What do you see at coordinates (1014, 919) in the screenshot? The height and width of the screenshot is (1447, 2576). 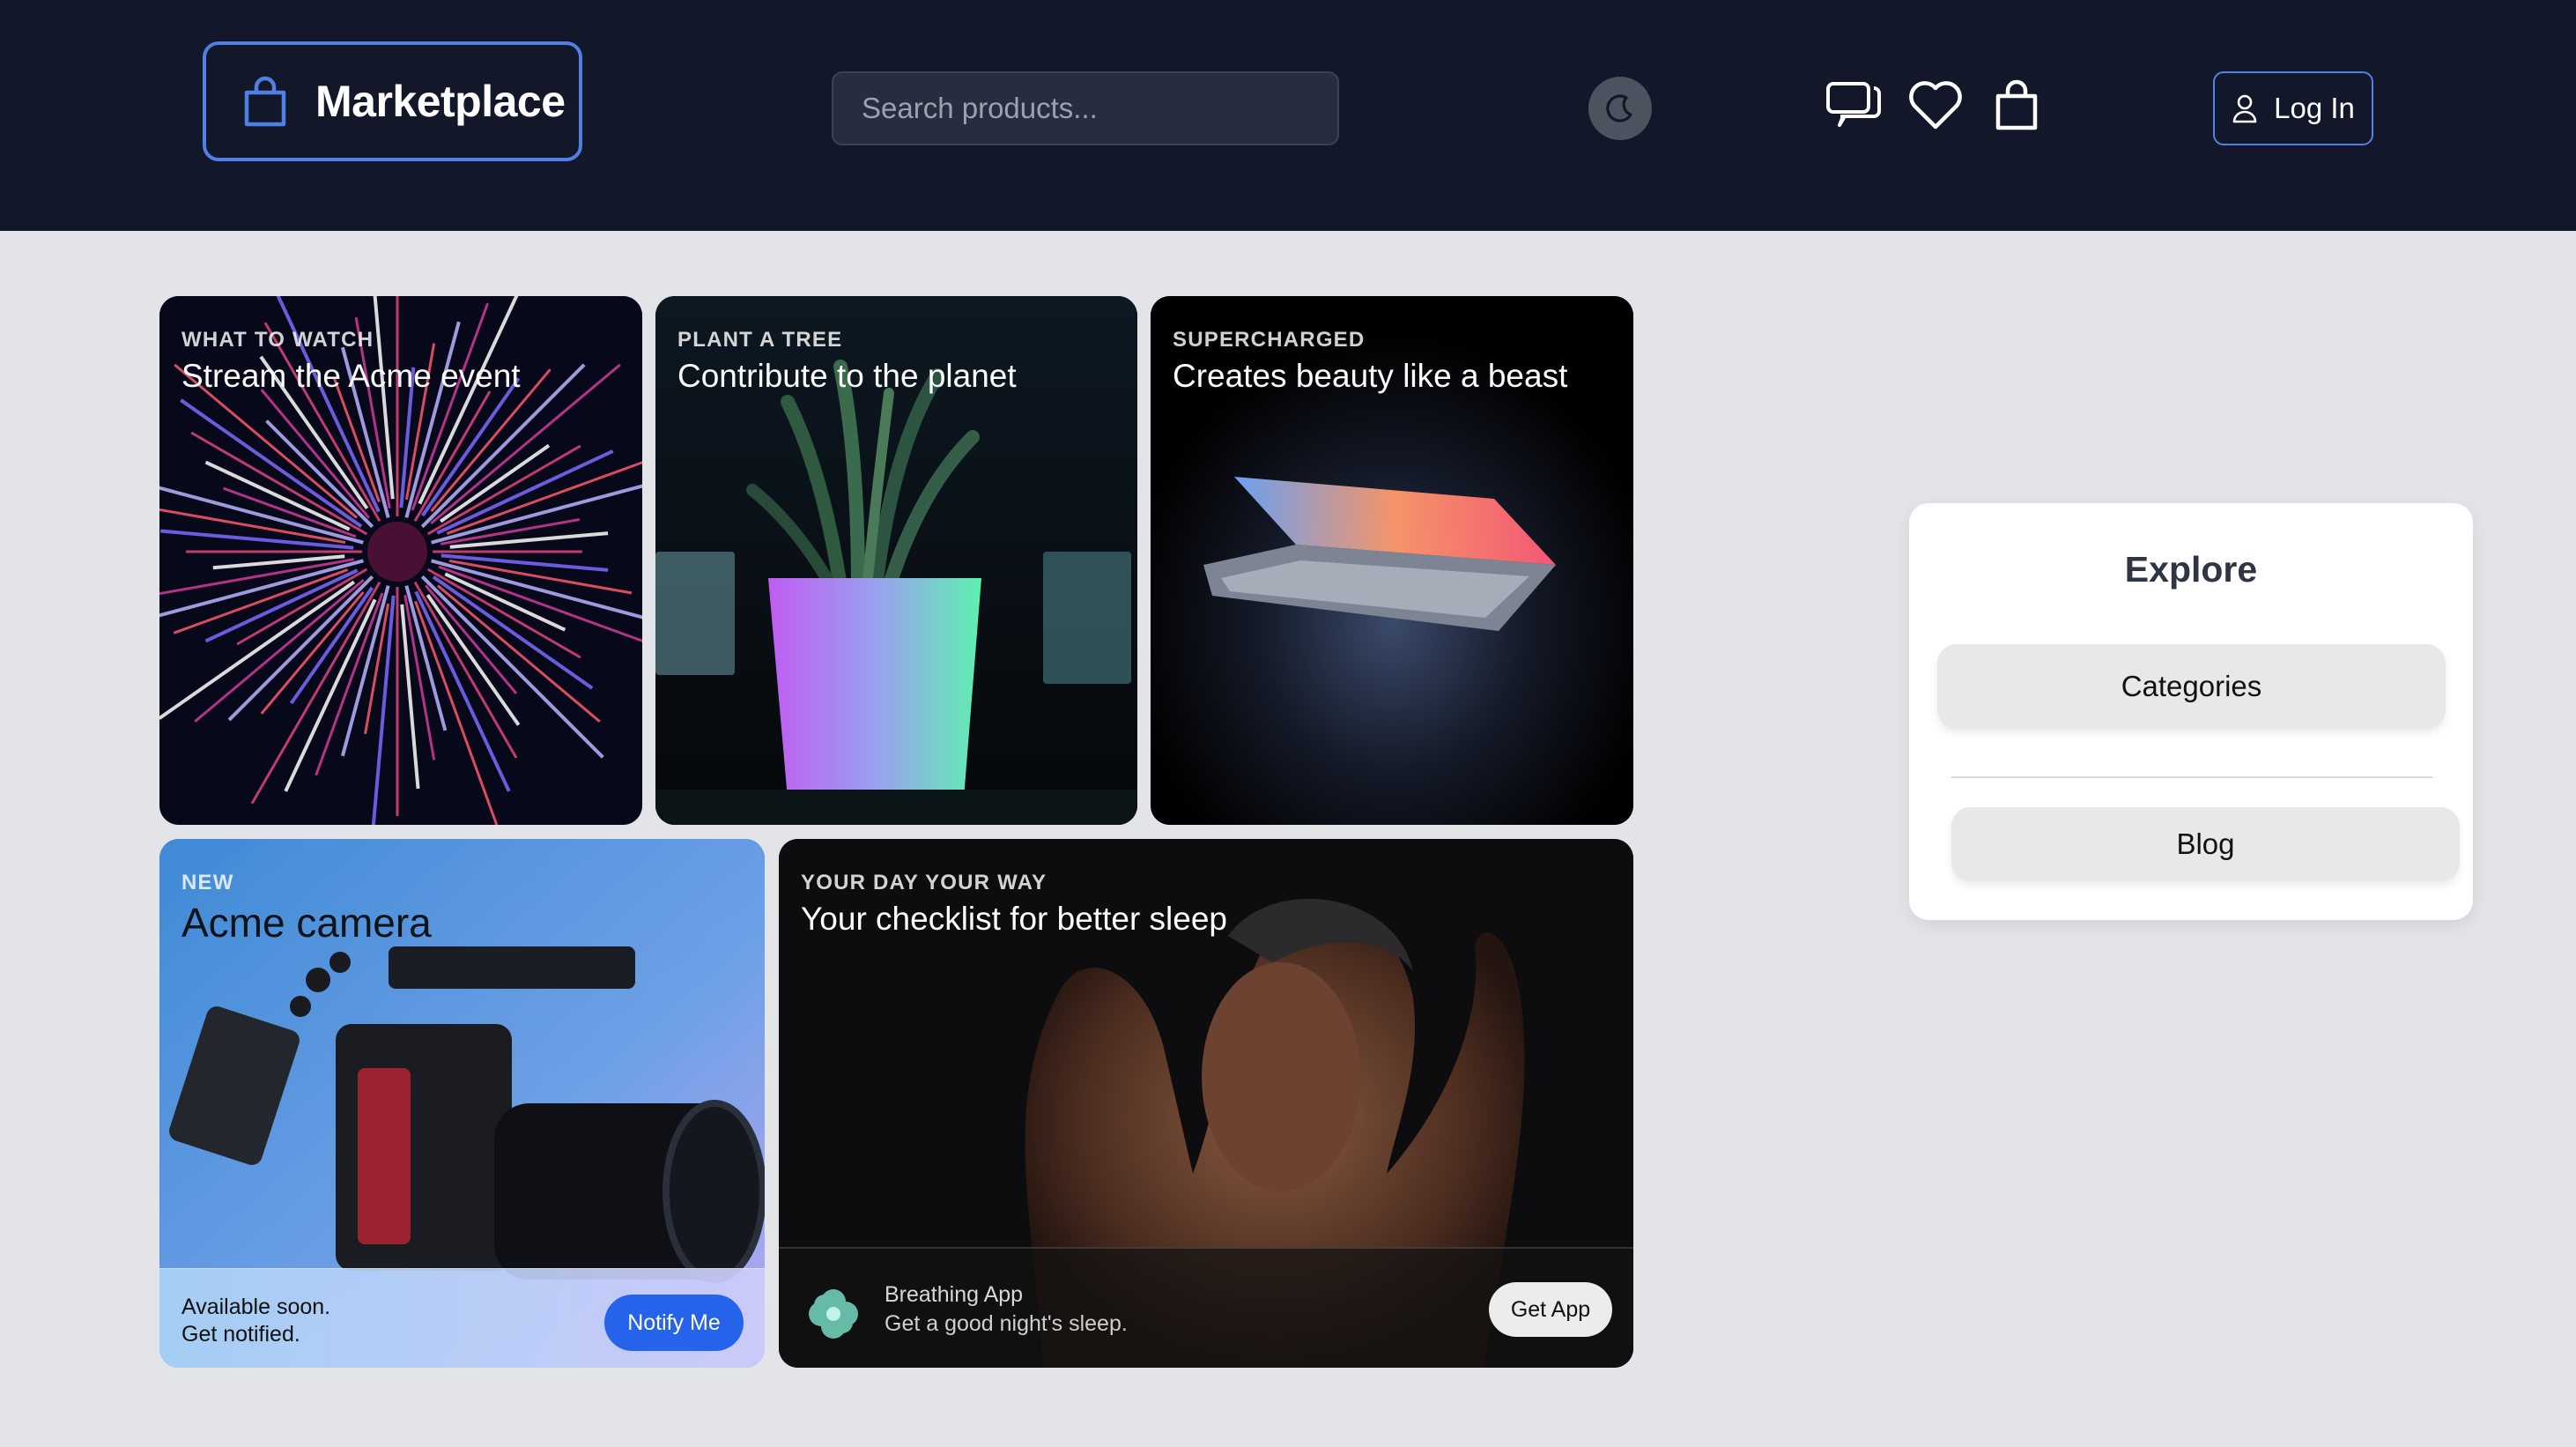 I see `card-headline: Your checklist for better sleep` at bounding box center [1014, 919].